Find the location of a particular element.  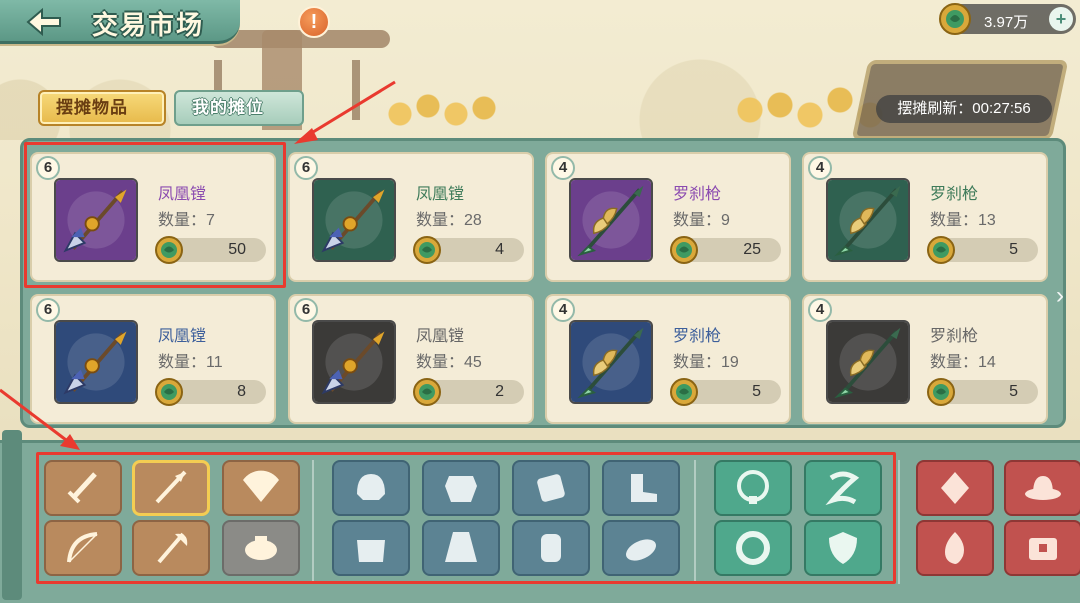

coin-pile-decoration is located at coordinates (450, 109).